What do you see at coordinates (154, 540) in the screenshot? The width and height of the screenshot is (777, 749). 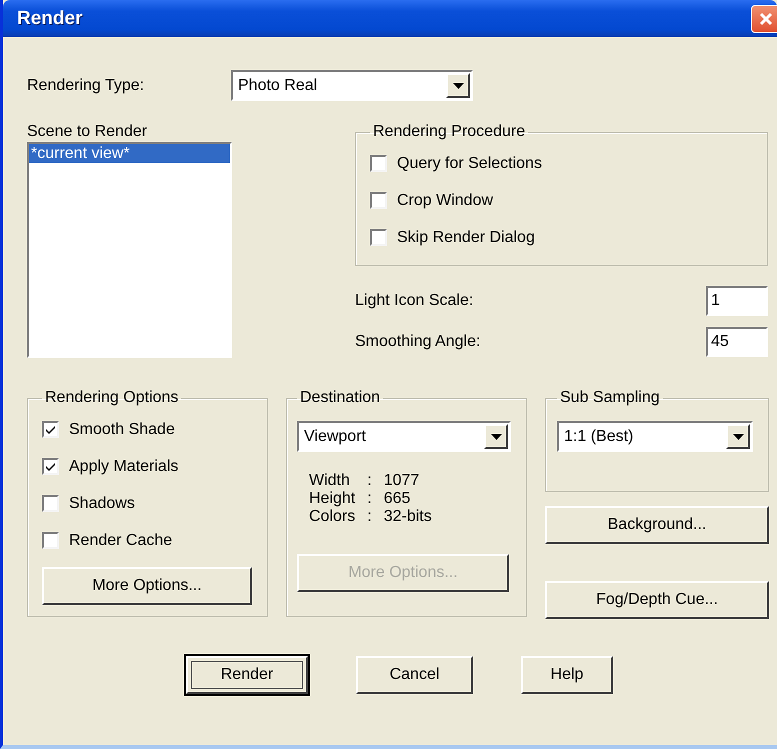 I see `checkbox: Render Cache` at bounding box center [154, 540].